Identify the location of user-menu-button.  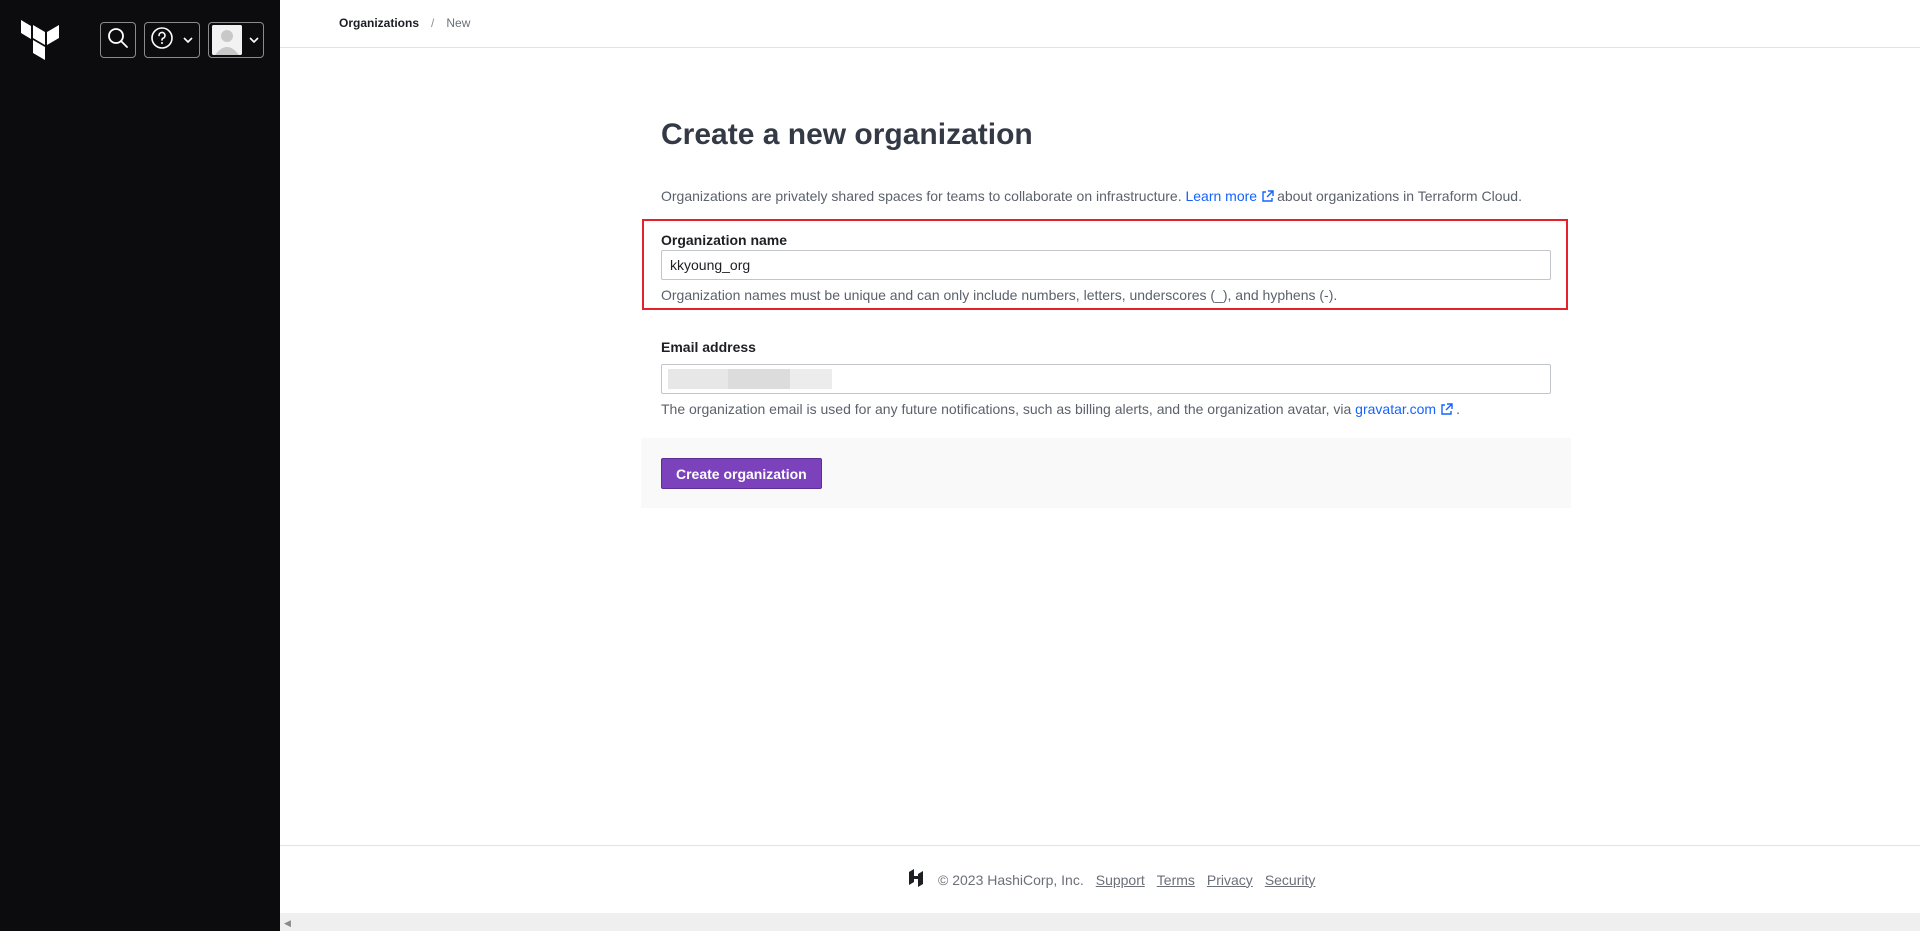
(236, 40).